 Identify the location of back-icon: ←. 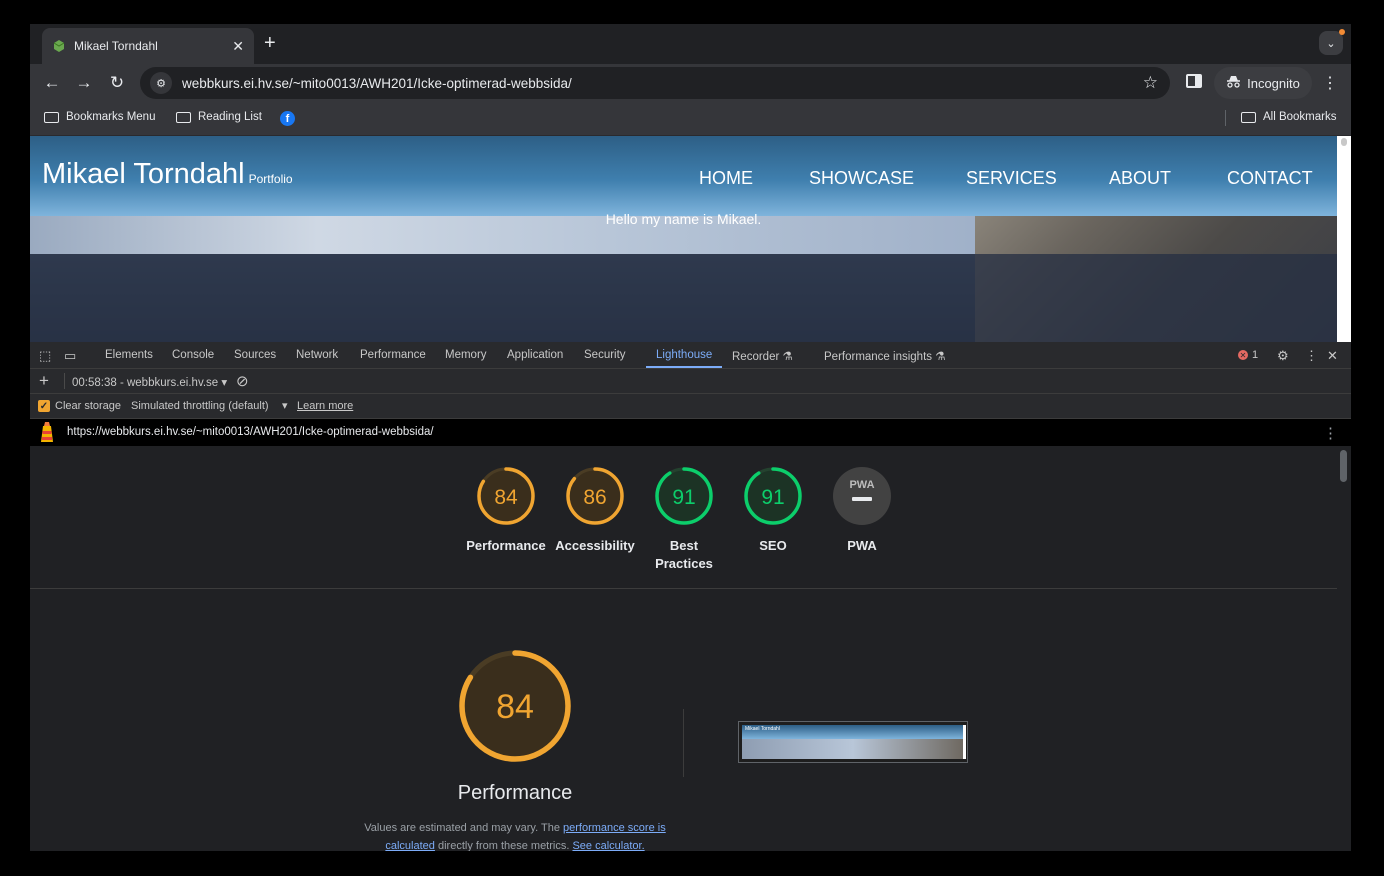
(52, 83).